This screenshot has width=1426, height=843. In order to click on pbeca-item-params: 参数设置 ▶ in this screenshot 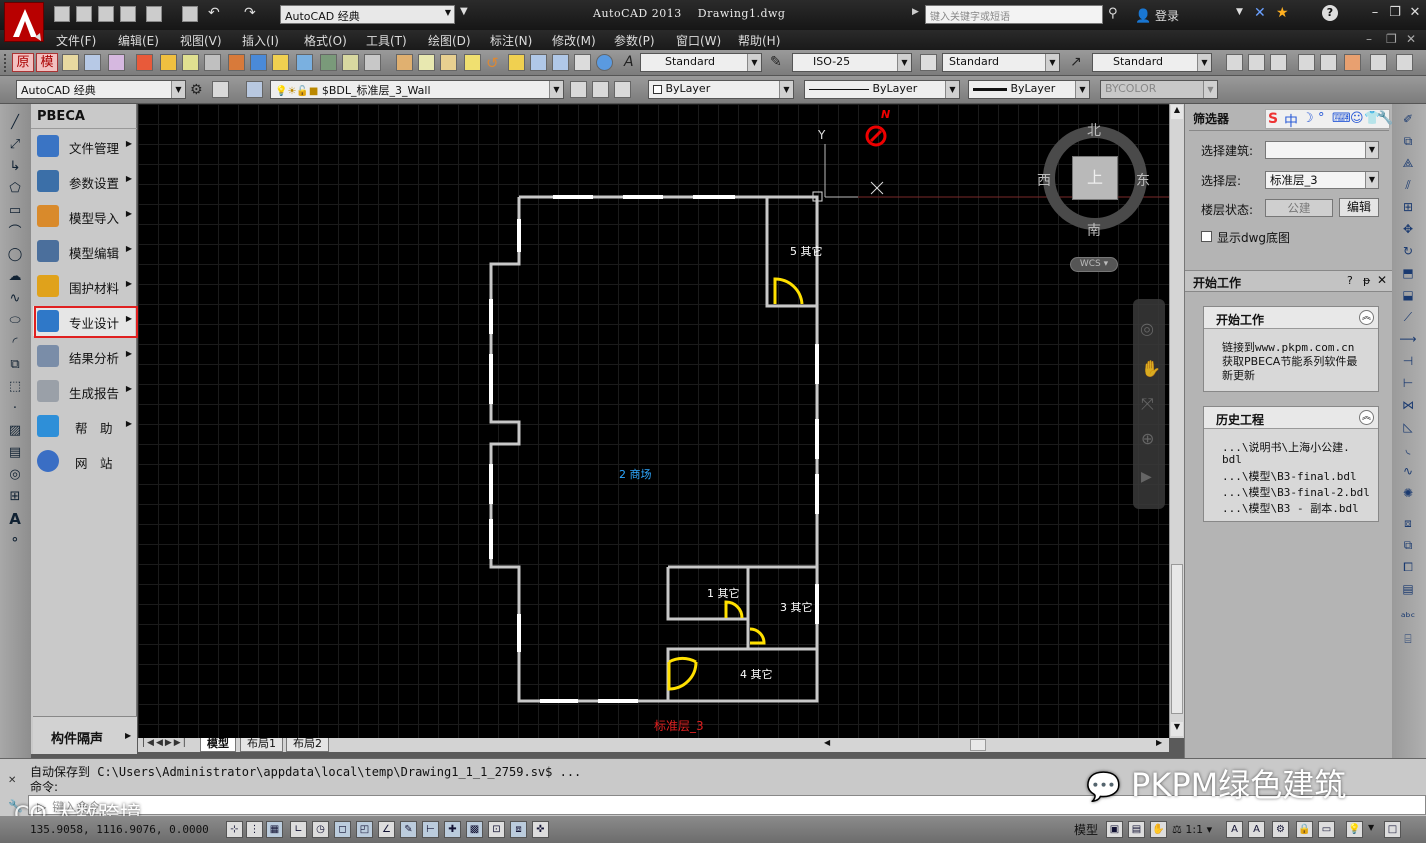, I will do `click(84, 181)`.